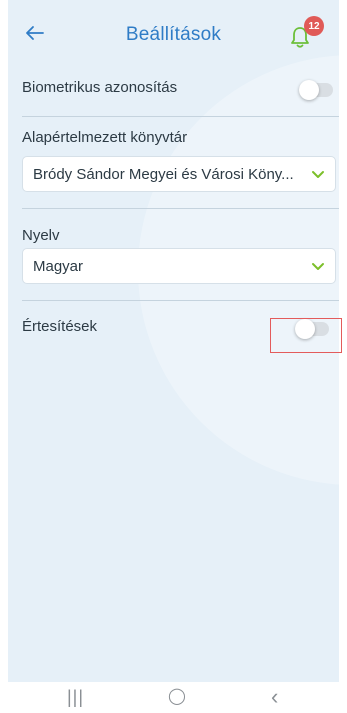 The width and height of the screenshot is (347, 713). Describe the element at coordinates (58, 266) in the screenshot. I see `language-value: Magyar` at that location.